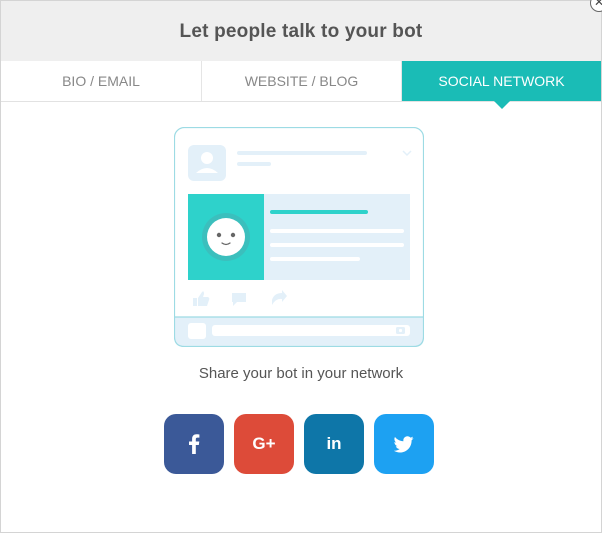 The image size is (602, 533). Describe the element at coordinates (501, 105) in the screenshot. I see `active-tab-caret` at that location.